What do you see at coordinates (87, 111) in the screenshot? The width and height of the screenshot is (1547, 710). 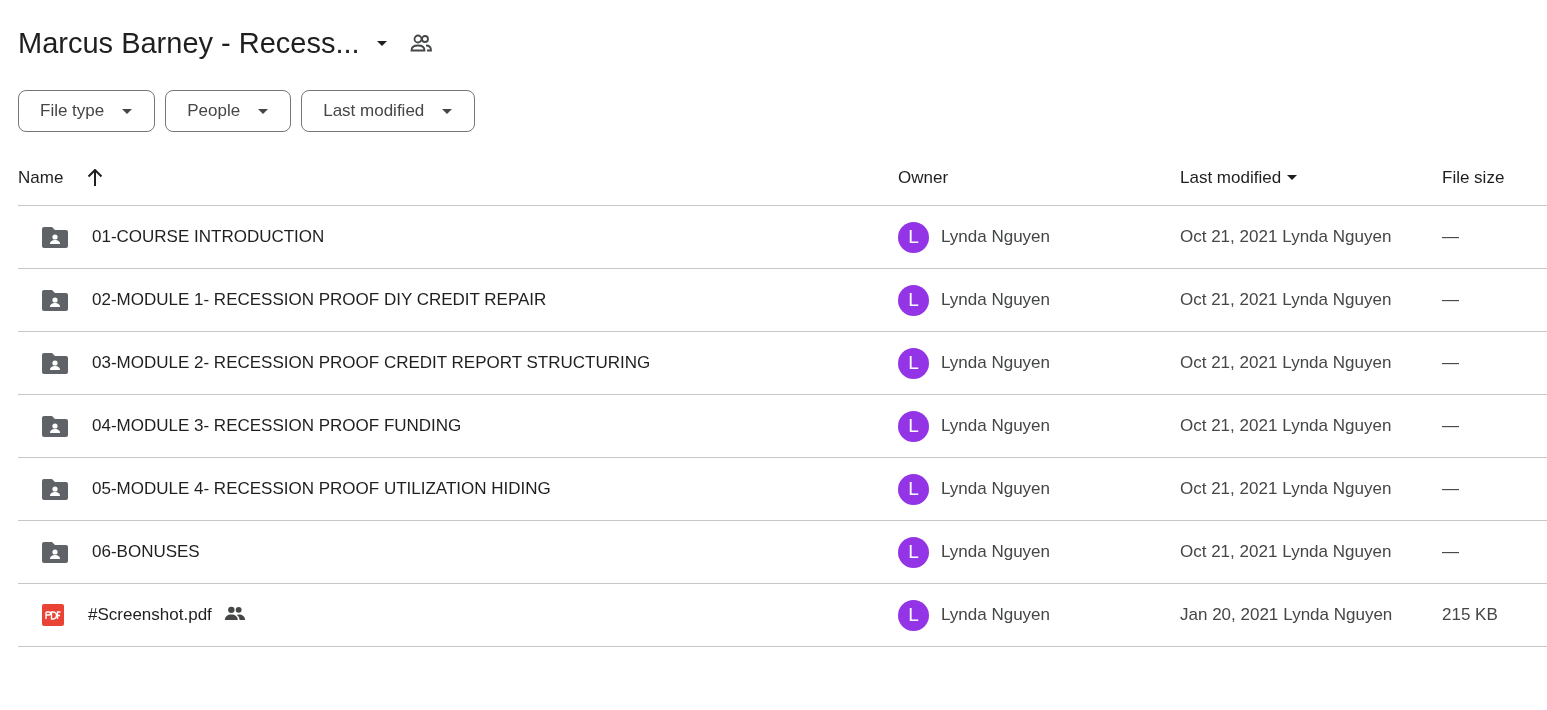 I see `filter-chip: File type` at bounding box center [87, 111].